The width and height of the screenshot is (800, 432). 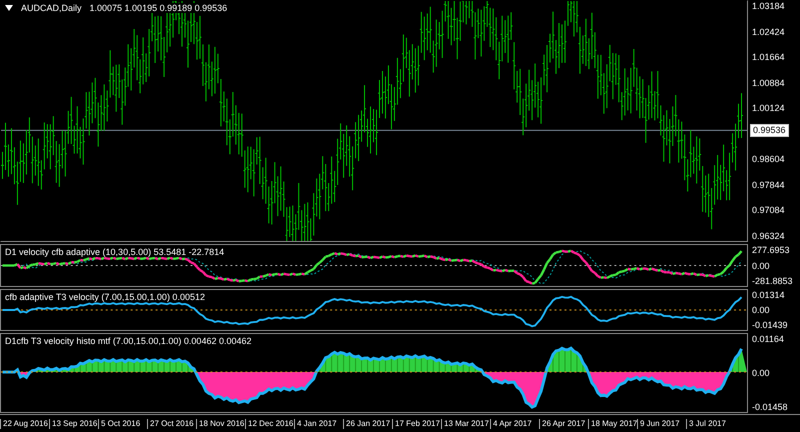 What do you see at coordinates (128, 341) in the screenshot?
I see `indicator-title: D1cfb T3 velocity histo mtf (7.00,15.00,1.00) 0.00462 0.00462` at bounding box center [128, 341].